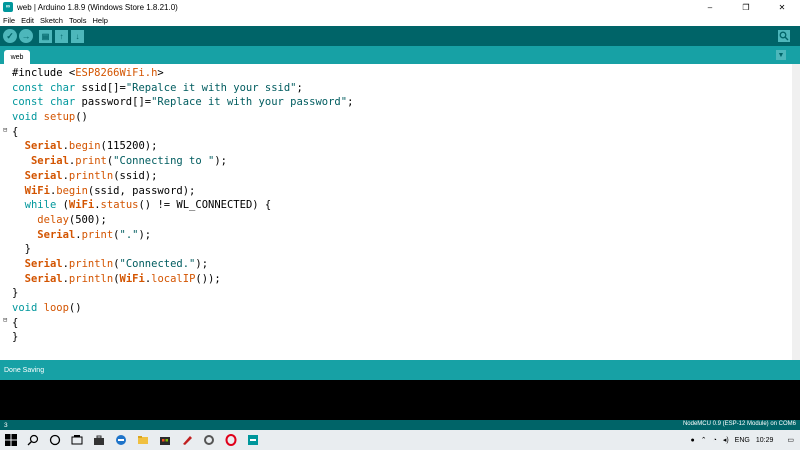 The width and height of the screenshot is (800, 450). I want to click on arrow-right-icon: →, so click(26, 36).